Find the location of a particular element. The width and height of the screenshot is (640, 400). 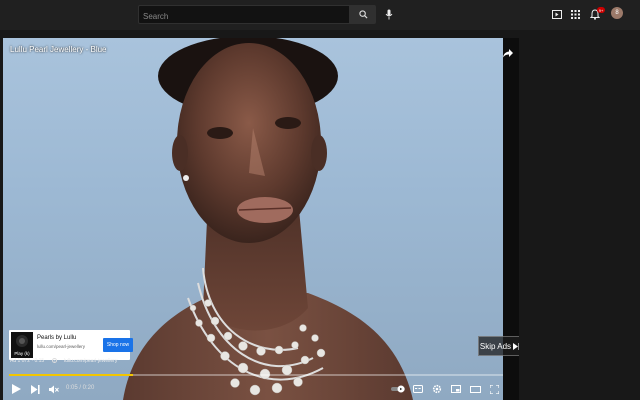

shop-now-button: Shop now is located at coordinates (118, 345).